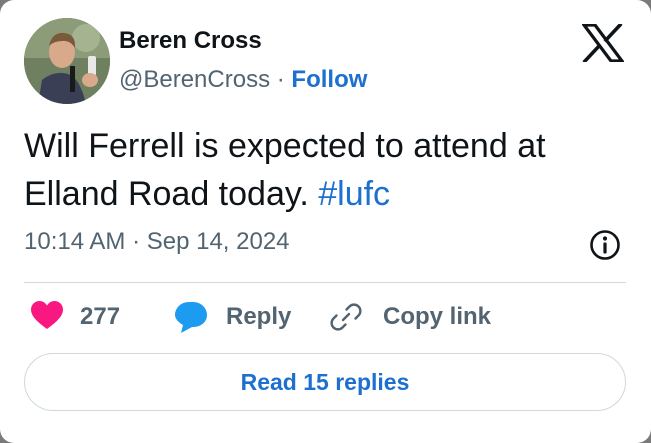 The width and height of the screenshot is (651, 443). What do you see at coordinates (194, 79) in the screenshot?
I see `author-handle: @BerenCross` at bounding box center [194, 79].